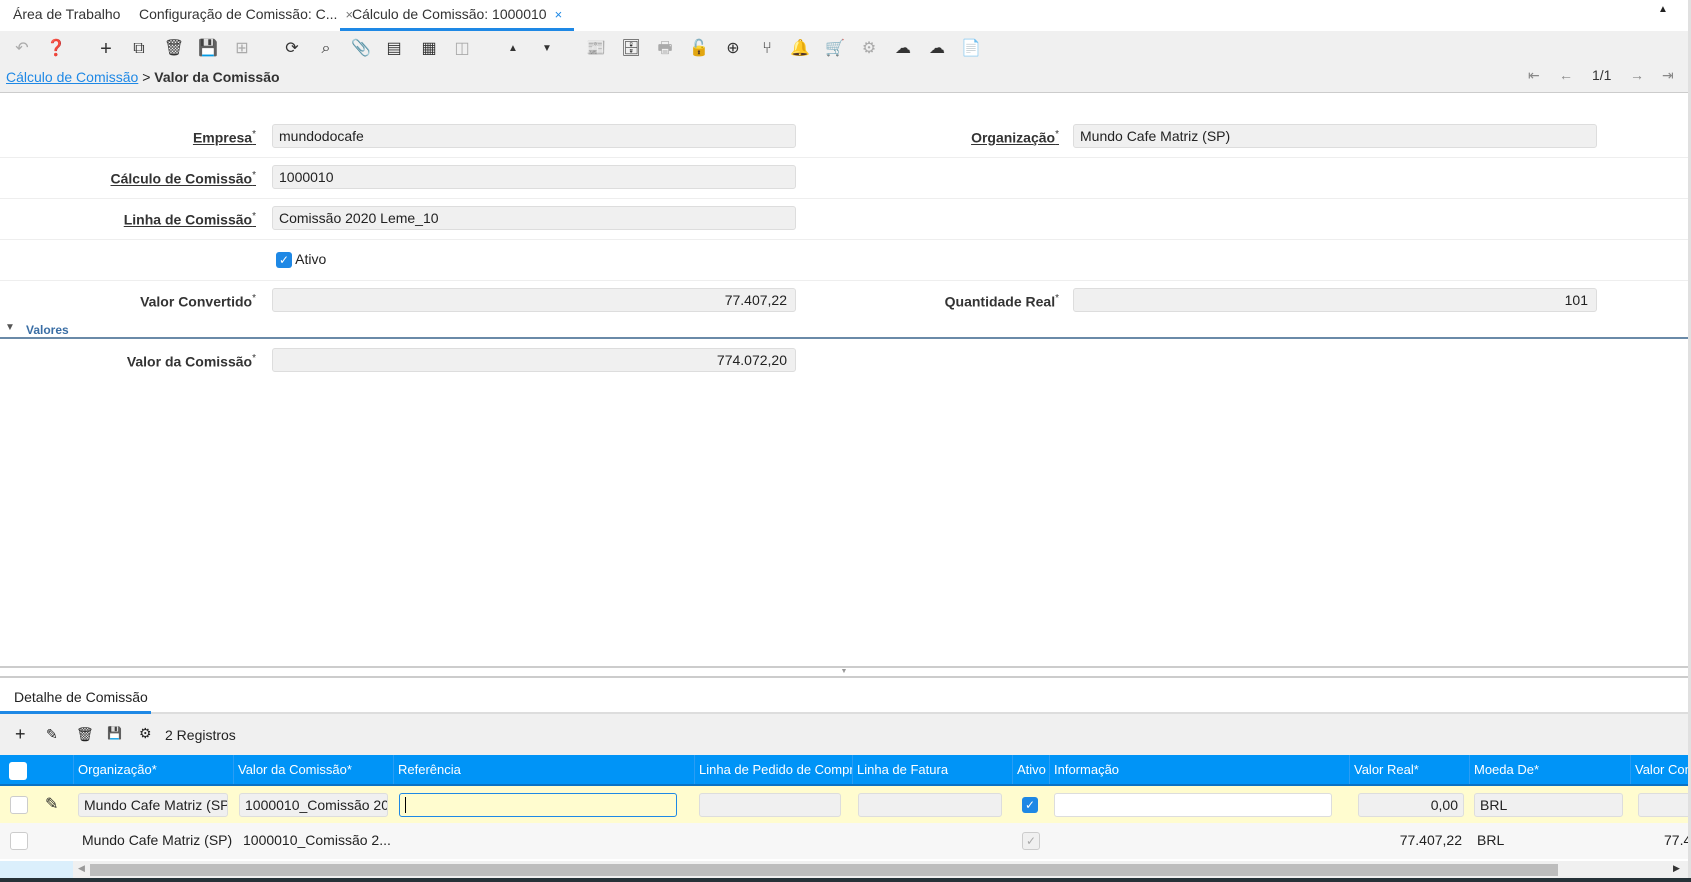 The image size is (1691, 882). What do you see at coordinates (1199, 769) in the screenshot?
I see `col-informacao: Informação` at bounding box center [1199, 769].